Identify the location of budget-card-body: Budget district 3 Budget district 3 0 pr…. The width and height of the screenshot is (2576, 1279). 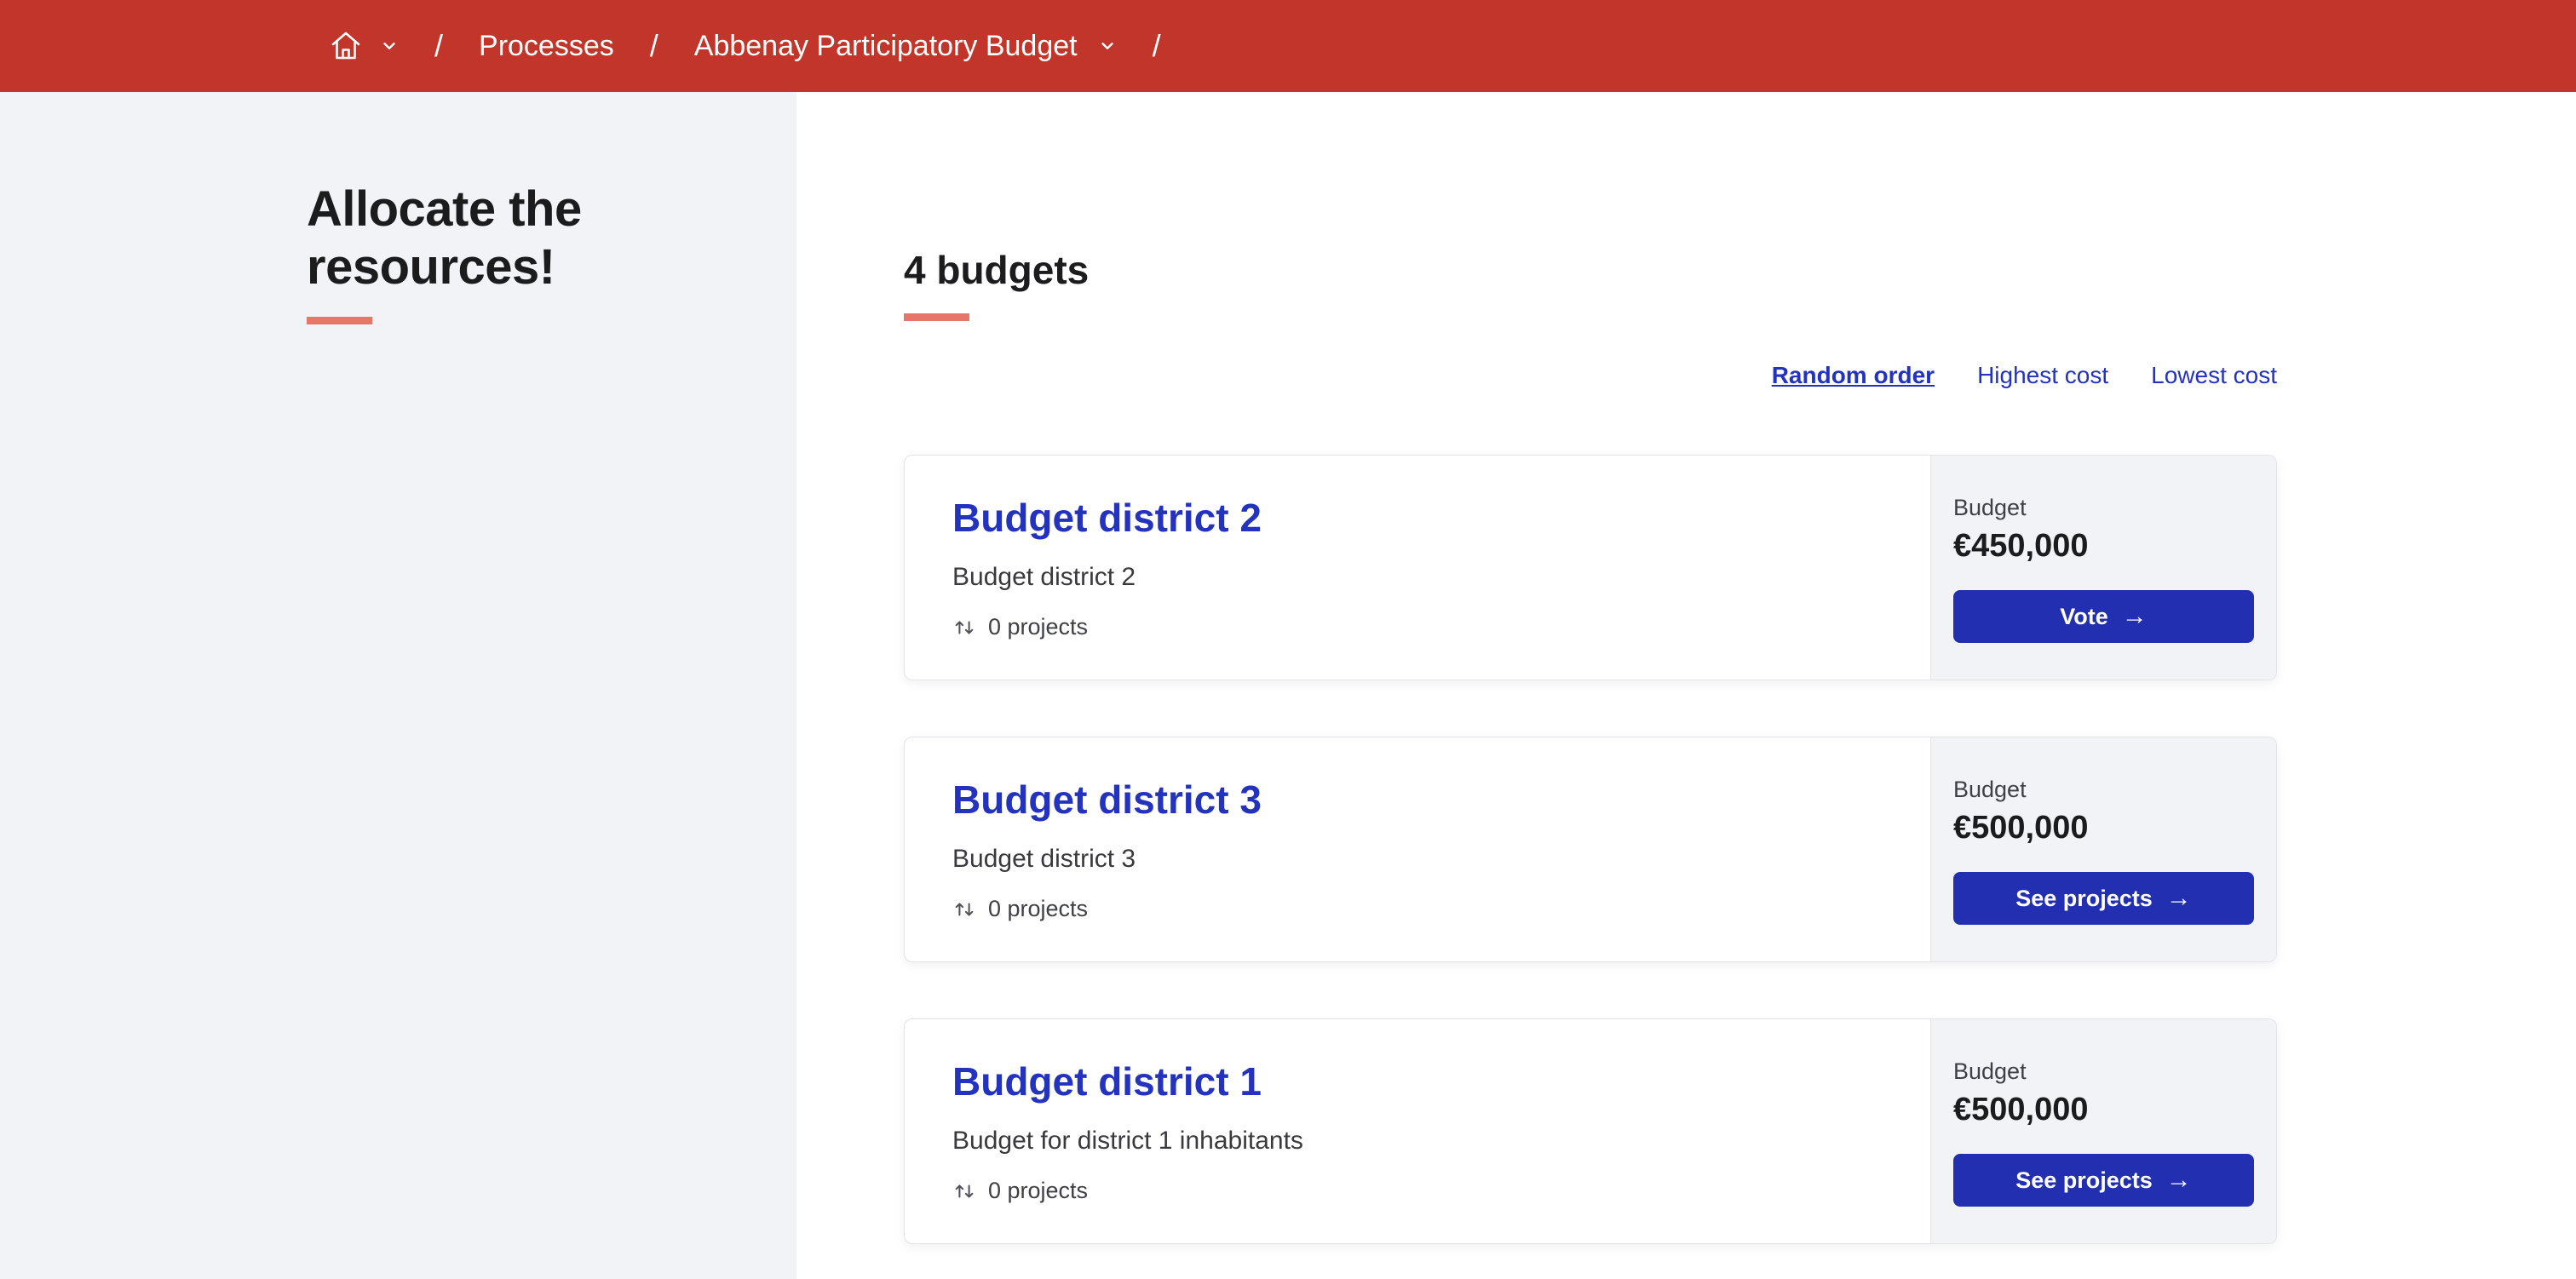
(1418, 849).